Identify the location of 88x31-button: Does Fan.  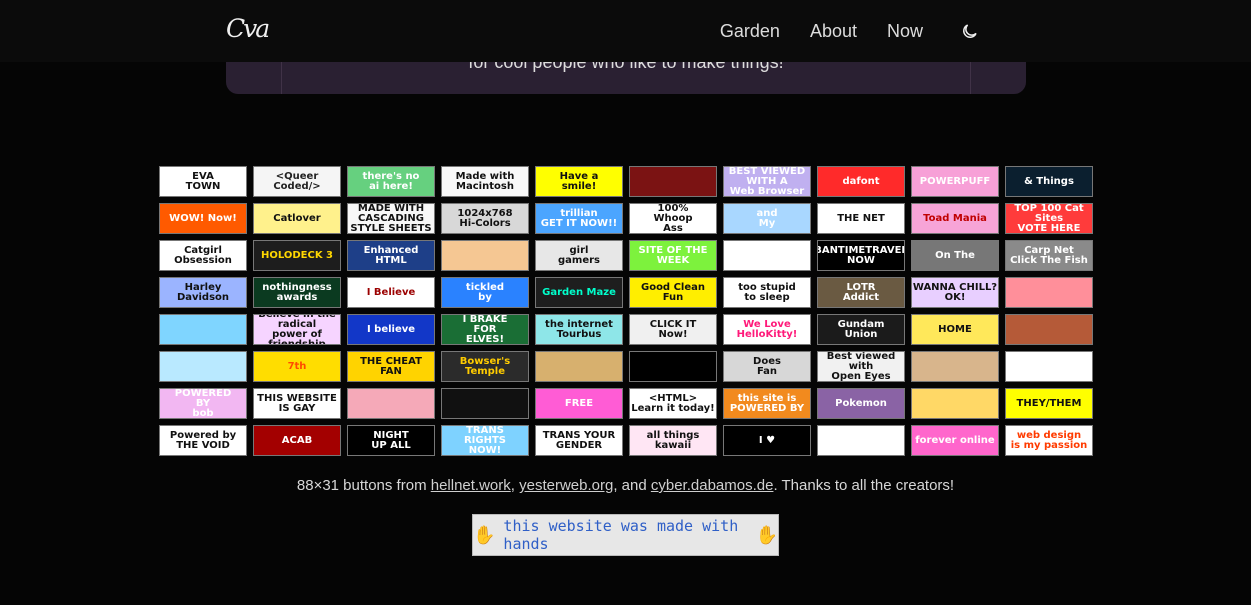
(767, 366).